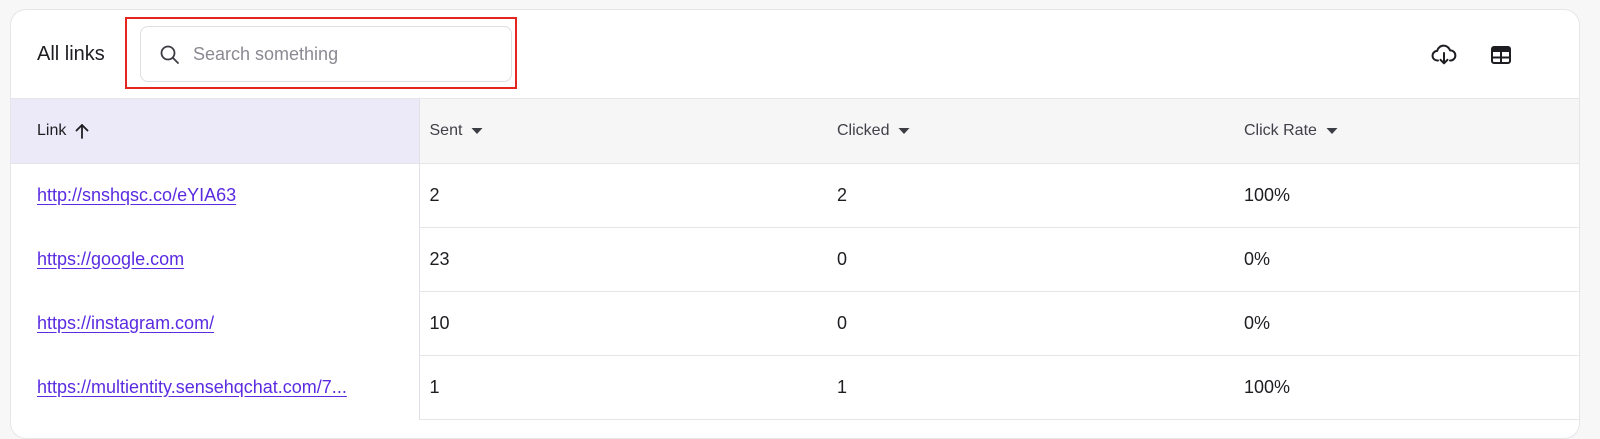 Image resolution: width=1600 pixels, height=439 pixels. I want to click on table-row: http://snshqsc.co/eYIA63 2 2 100%, so click(795, 195).